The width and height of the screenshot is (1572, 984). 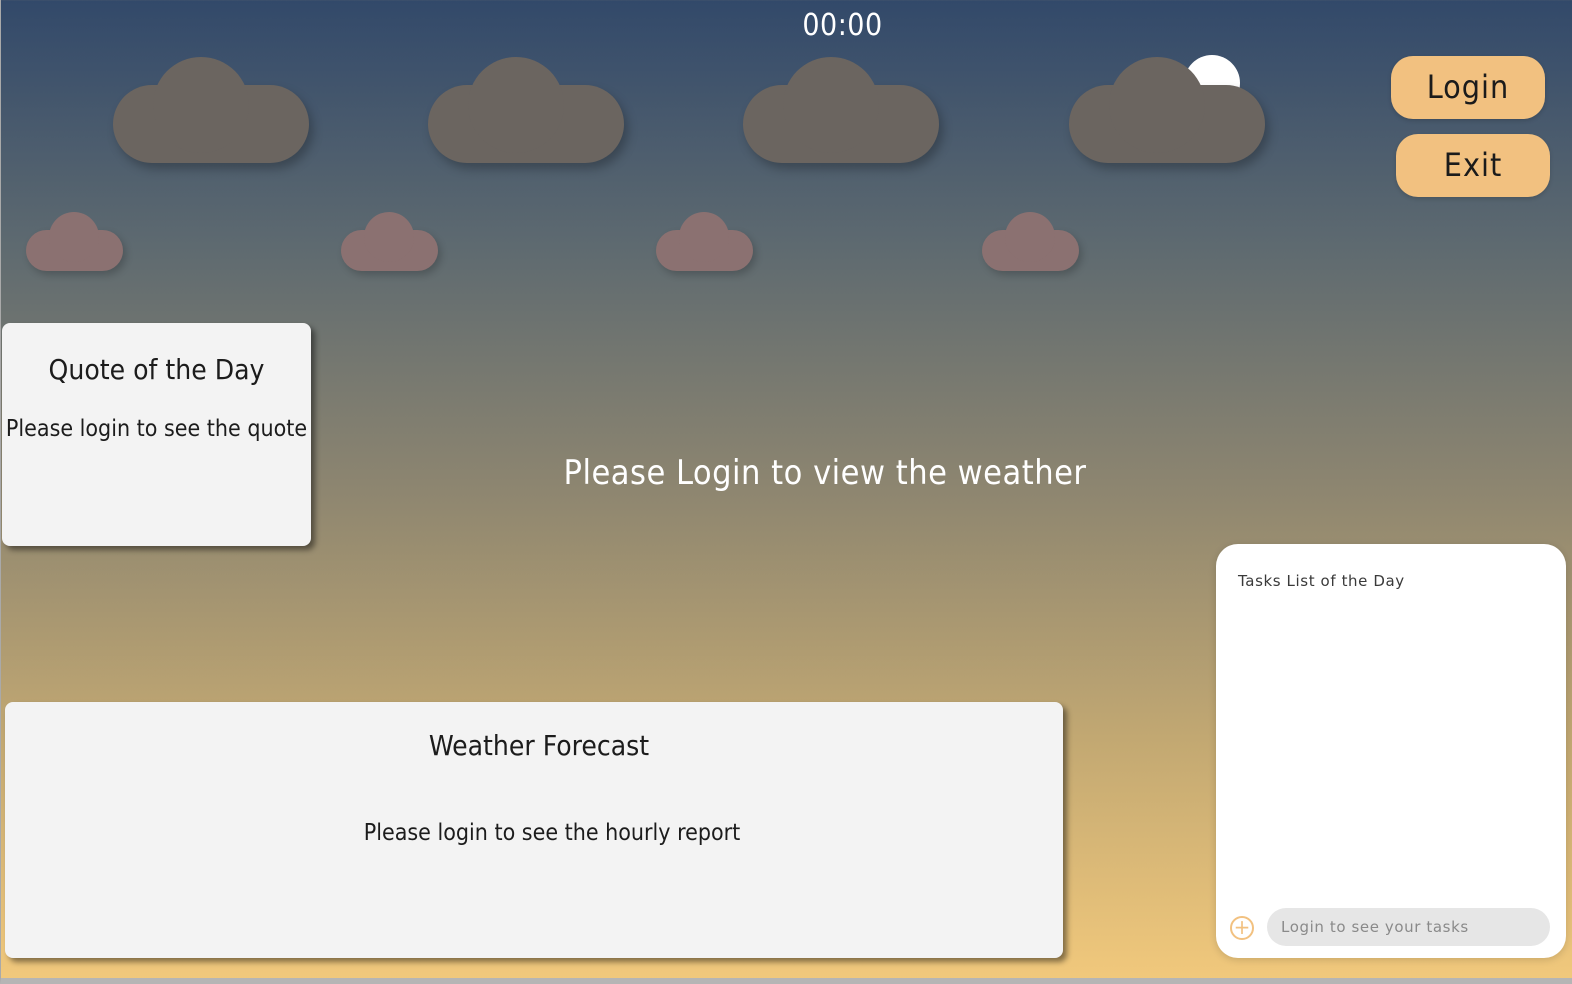 I want to click on forecast-message: Please login to see the hourly report, so click(x=552, y=833).